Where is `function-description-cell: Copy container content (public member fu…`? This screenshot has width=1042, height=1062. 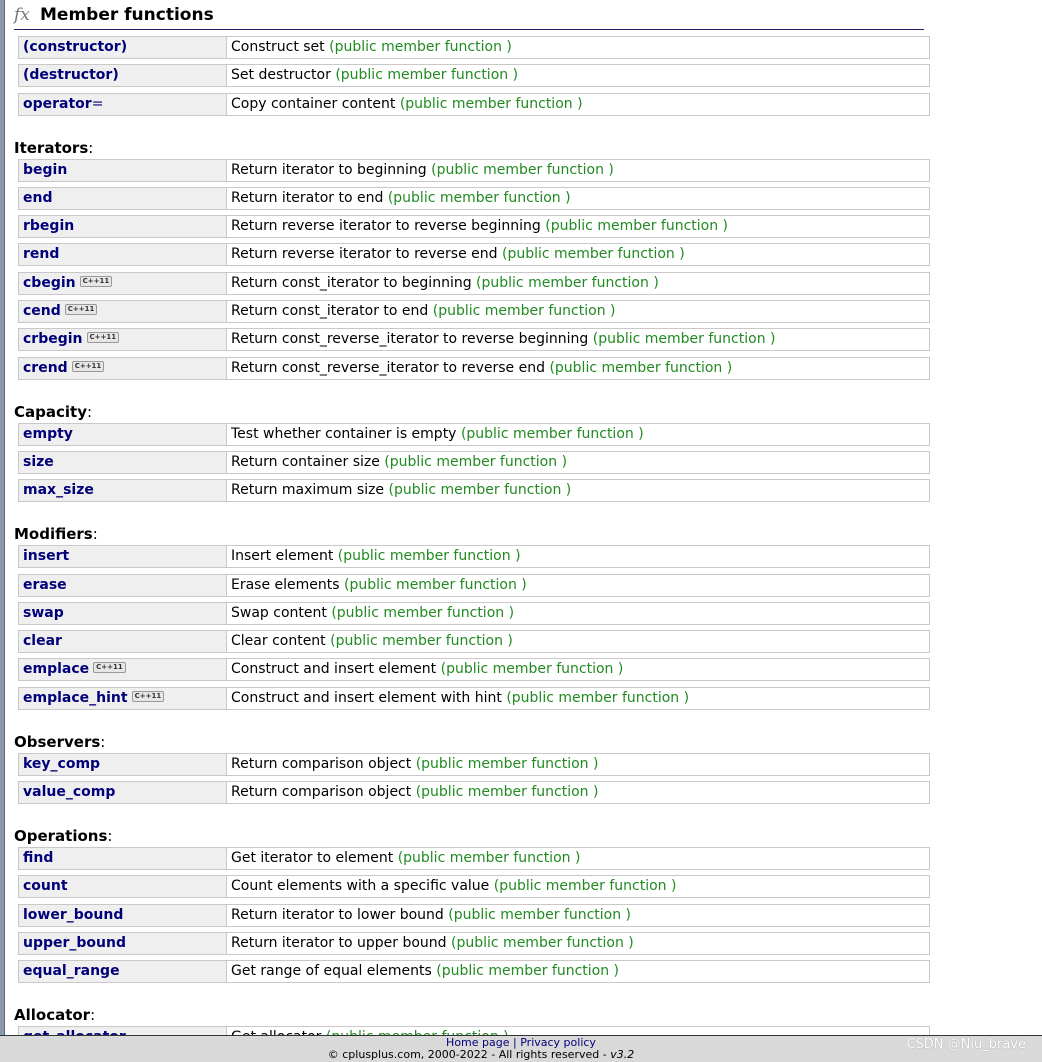
function-description-cell: Copy container content (public member fu… is located at coordinates (578, 104).